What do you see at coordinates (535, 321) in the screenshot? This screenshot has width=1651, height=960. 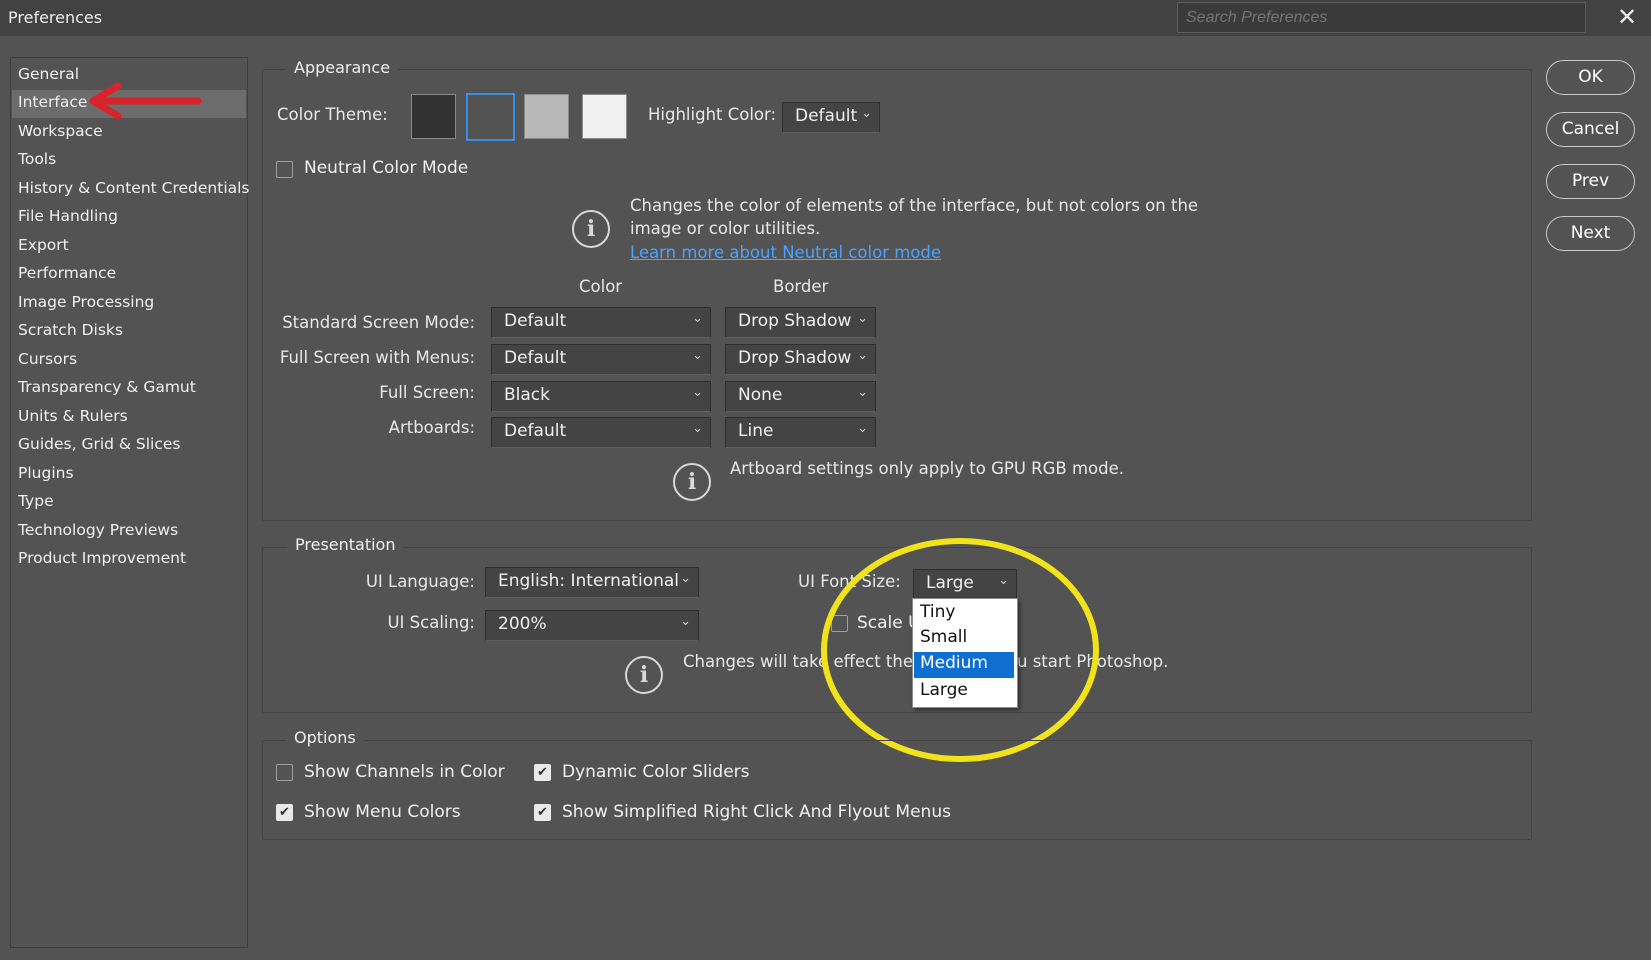 I see `standard-screen-color-value: Default` at bounding box center [535, 321].